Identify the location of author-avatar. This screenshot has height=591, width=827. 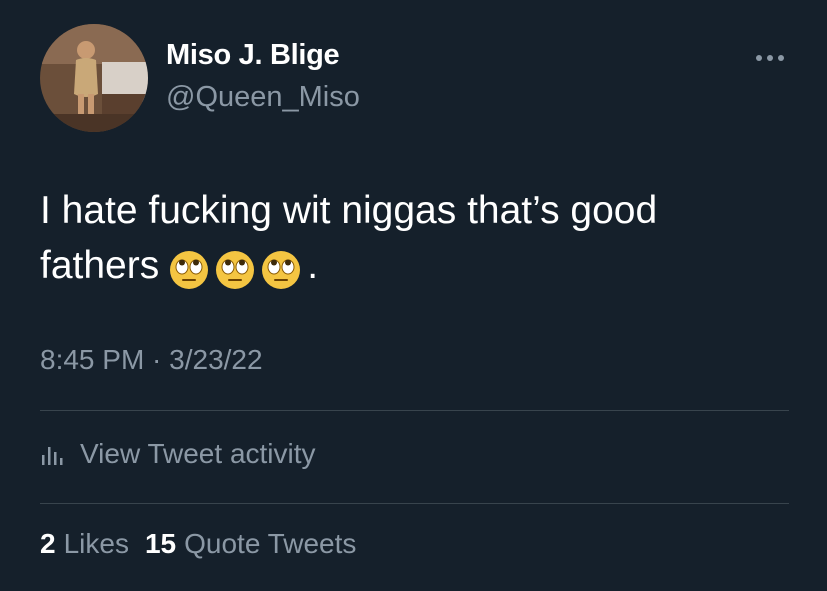
(94, 78).